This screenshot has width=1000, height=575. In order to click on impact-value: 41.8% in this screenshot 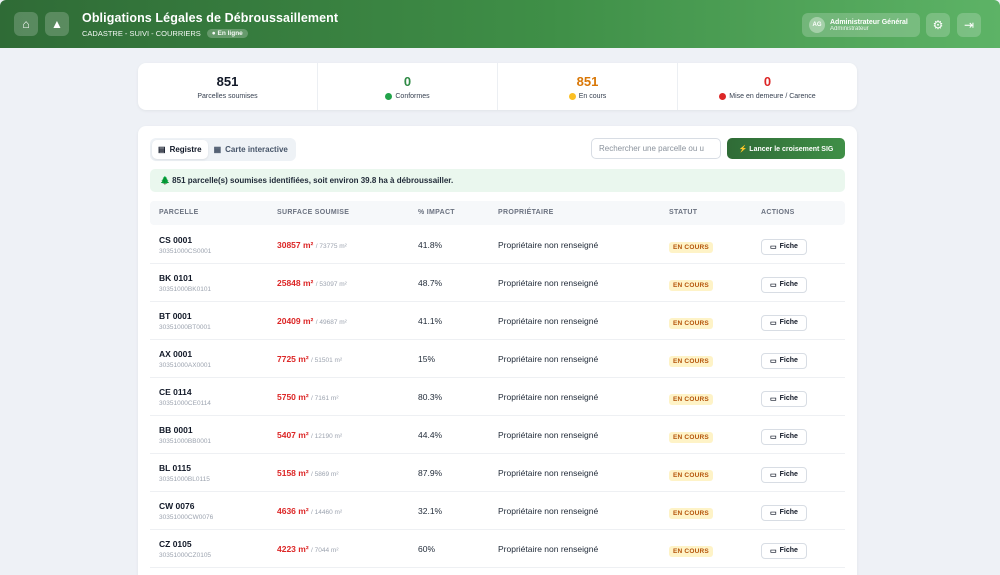, I will do `click(430, 245)`.